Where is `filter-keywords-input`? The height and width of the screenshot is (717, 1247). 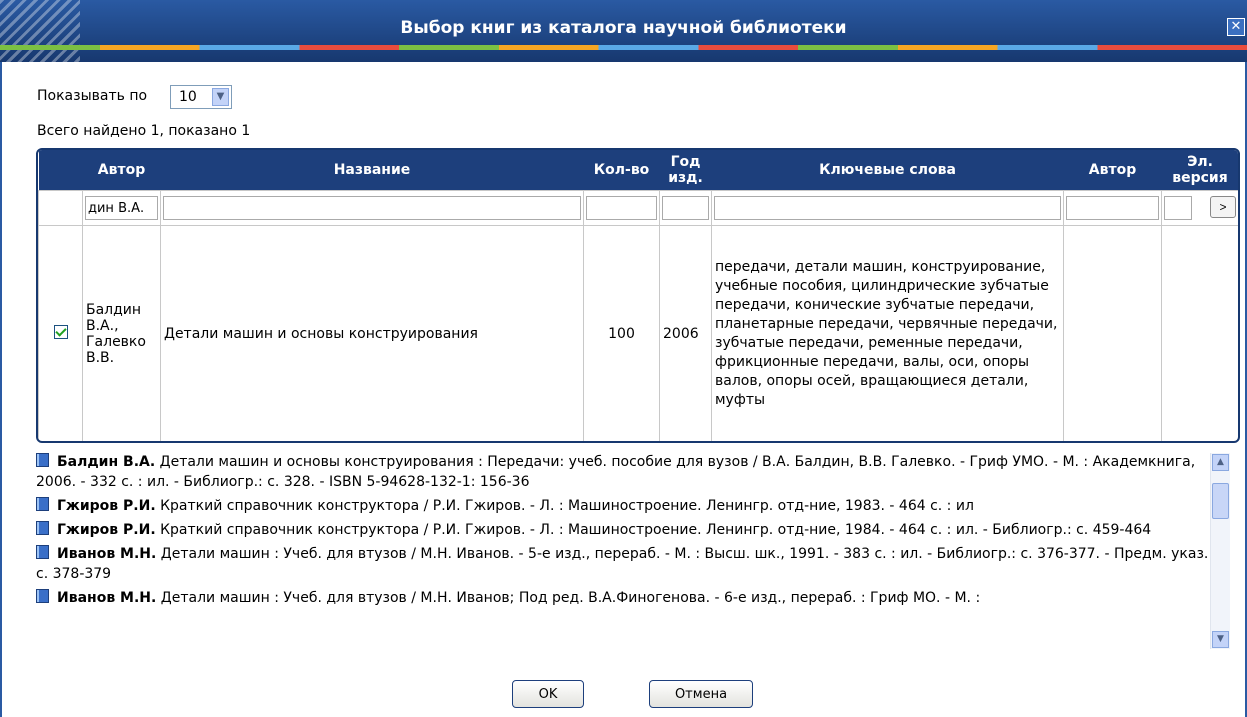
filter-keywords-input is located at coordinates (887, 208).